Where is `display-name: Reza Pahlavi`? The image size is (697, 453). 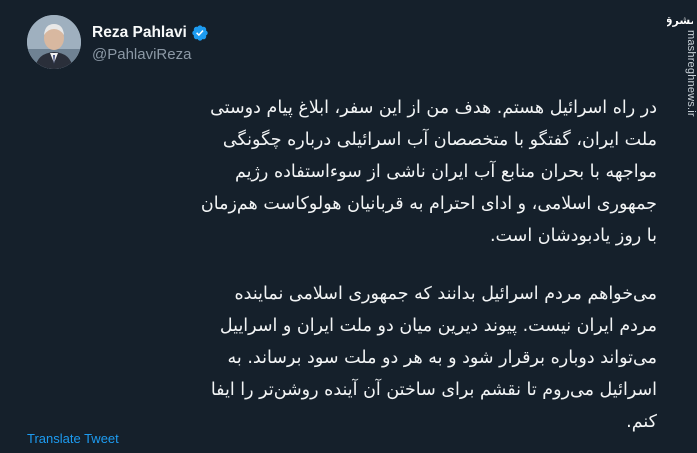 display-name: Reza Pahlavi is located at coordinates (139, 33).